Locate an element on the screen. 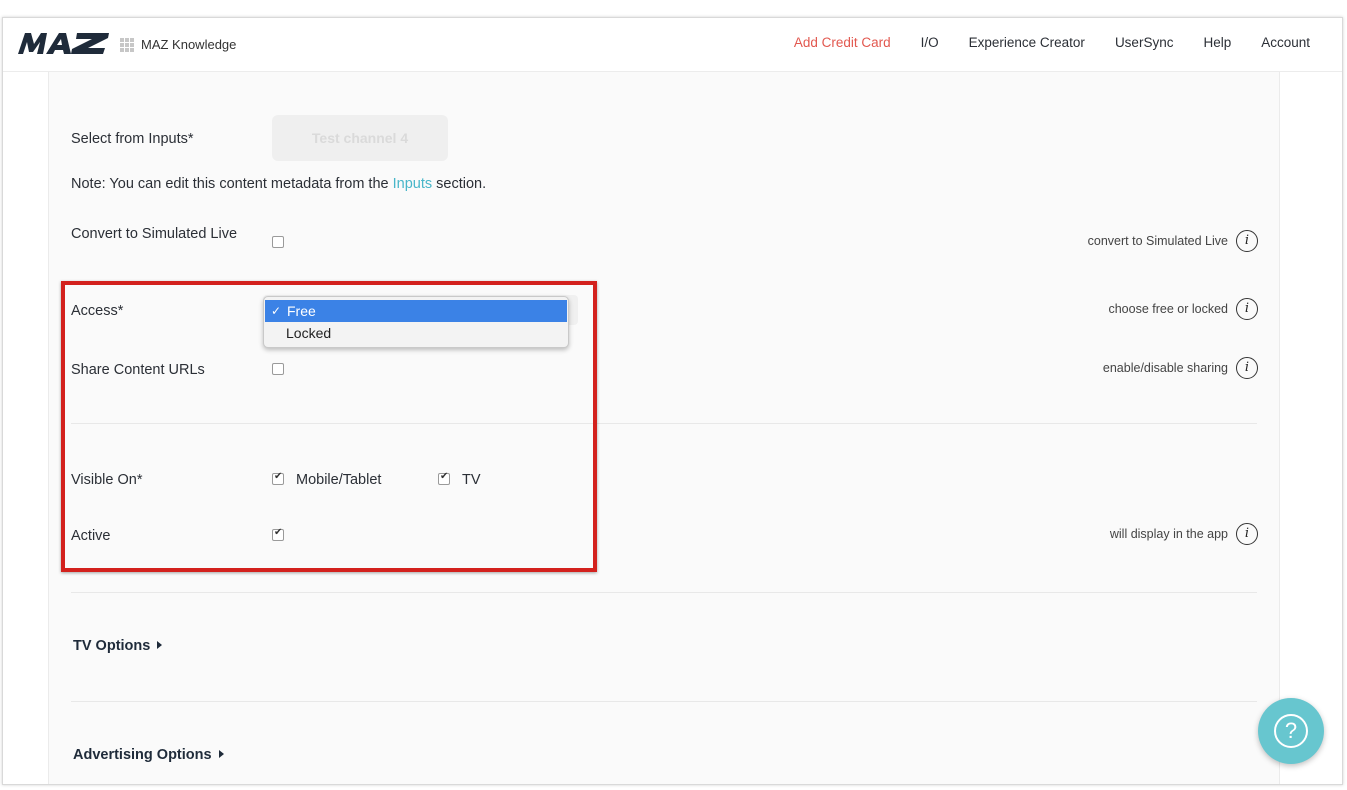 The width and height of the screenshot is (1347, 790). simulated-live-checkbox is located at coordinates (278, 242).